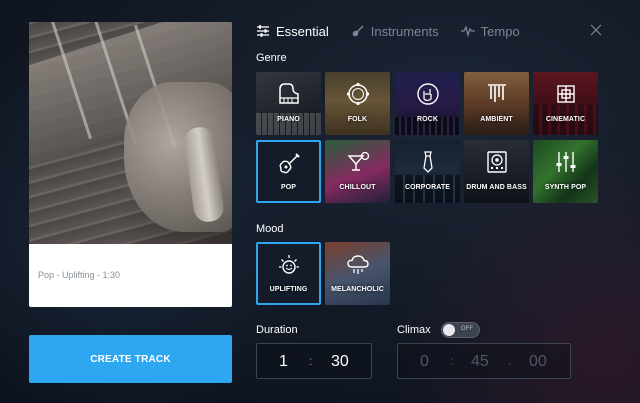 The width and height of the screenshot is (640, 403). What do you see at coordinates (565, 162) in the screenshot?
I see `mixer-icon` at bounding box center [565, 162].